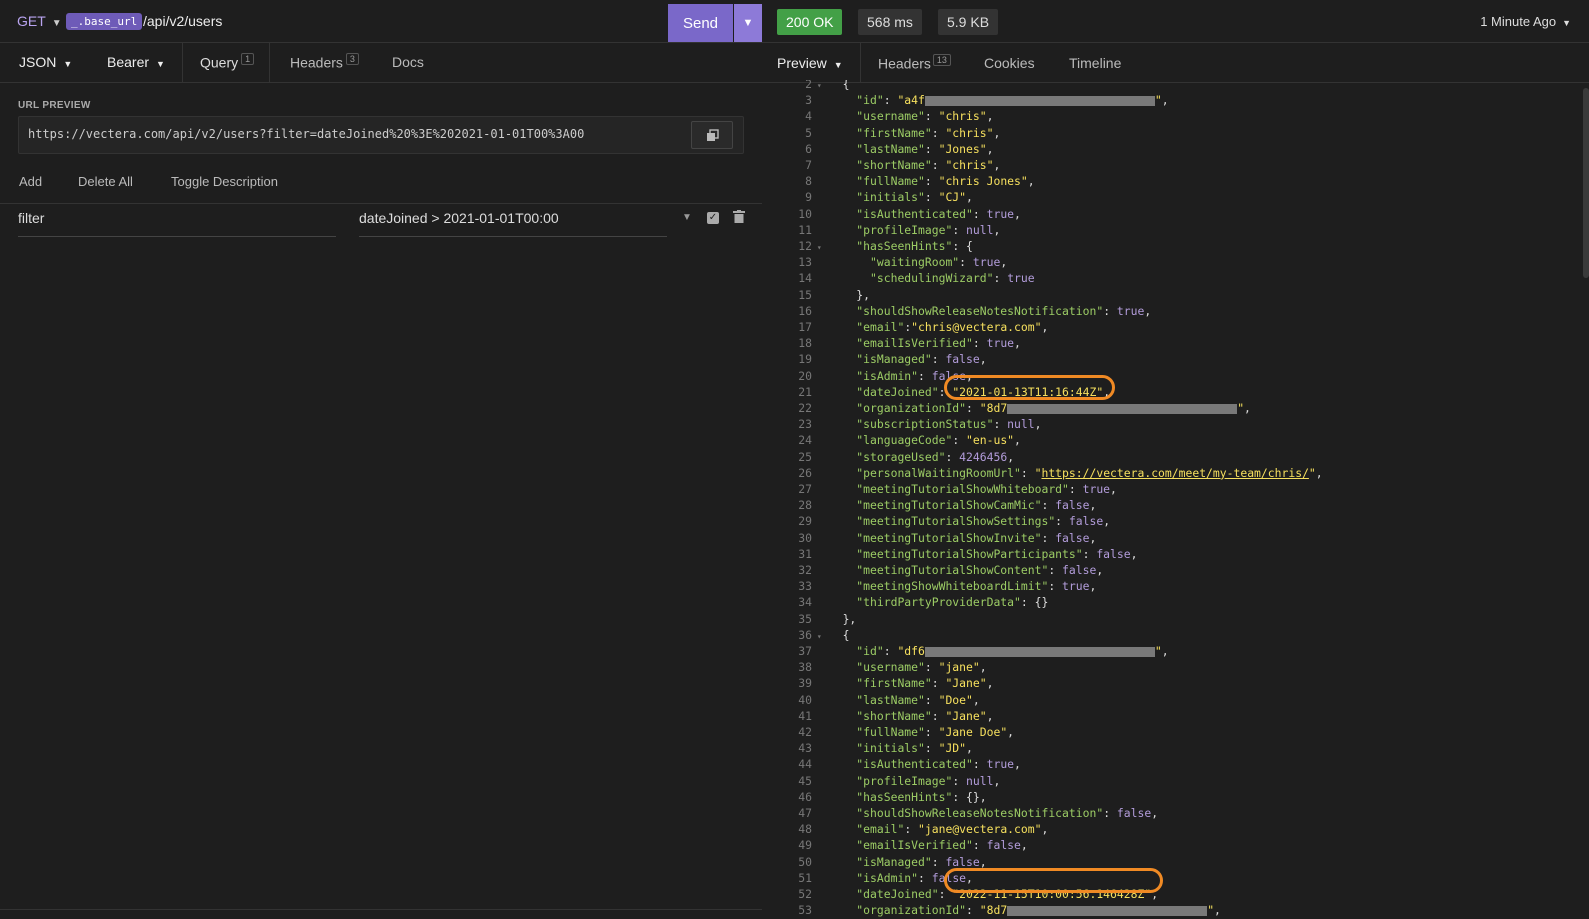 The width and height of the screenshot is (1589, 919). What do you see at coordinates (993, 408) in the screenshot?
I see `json-string: "8d7` at bounding box center [993, 408].